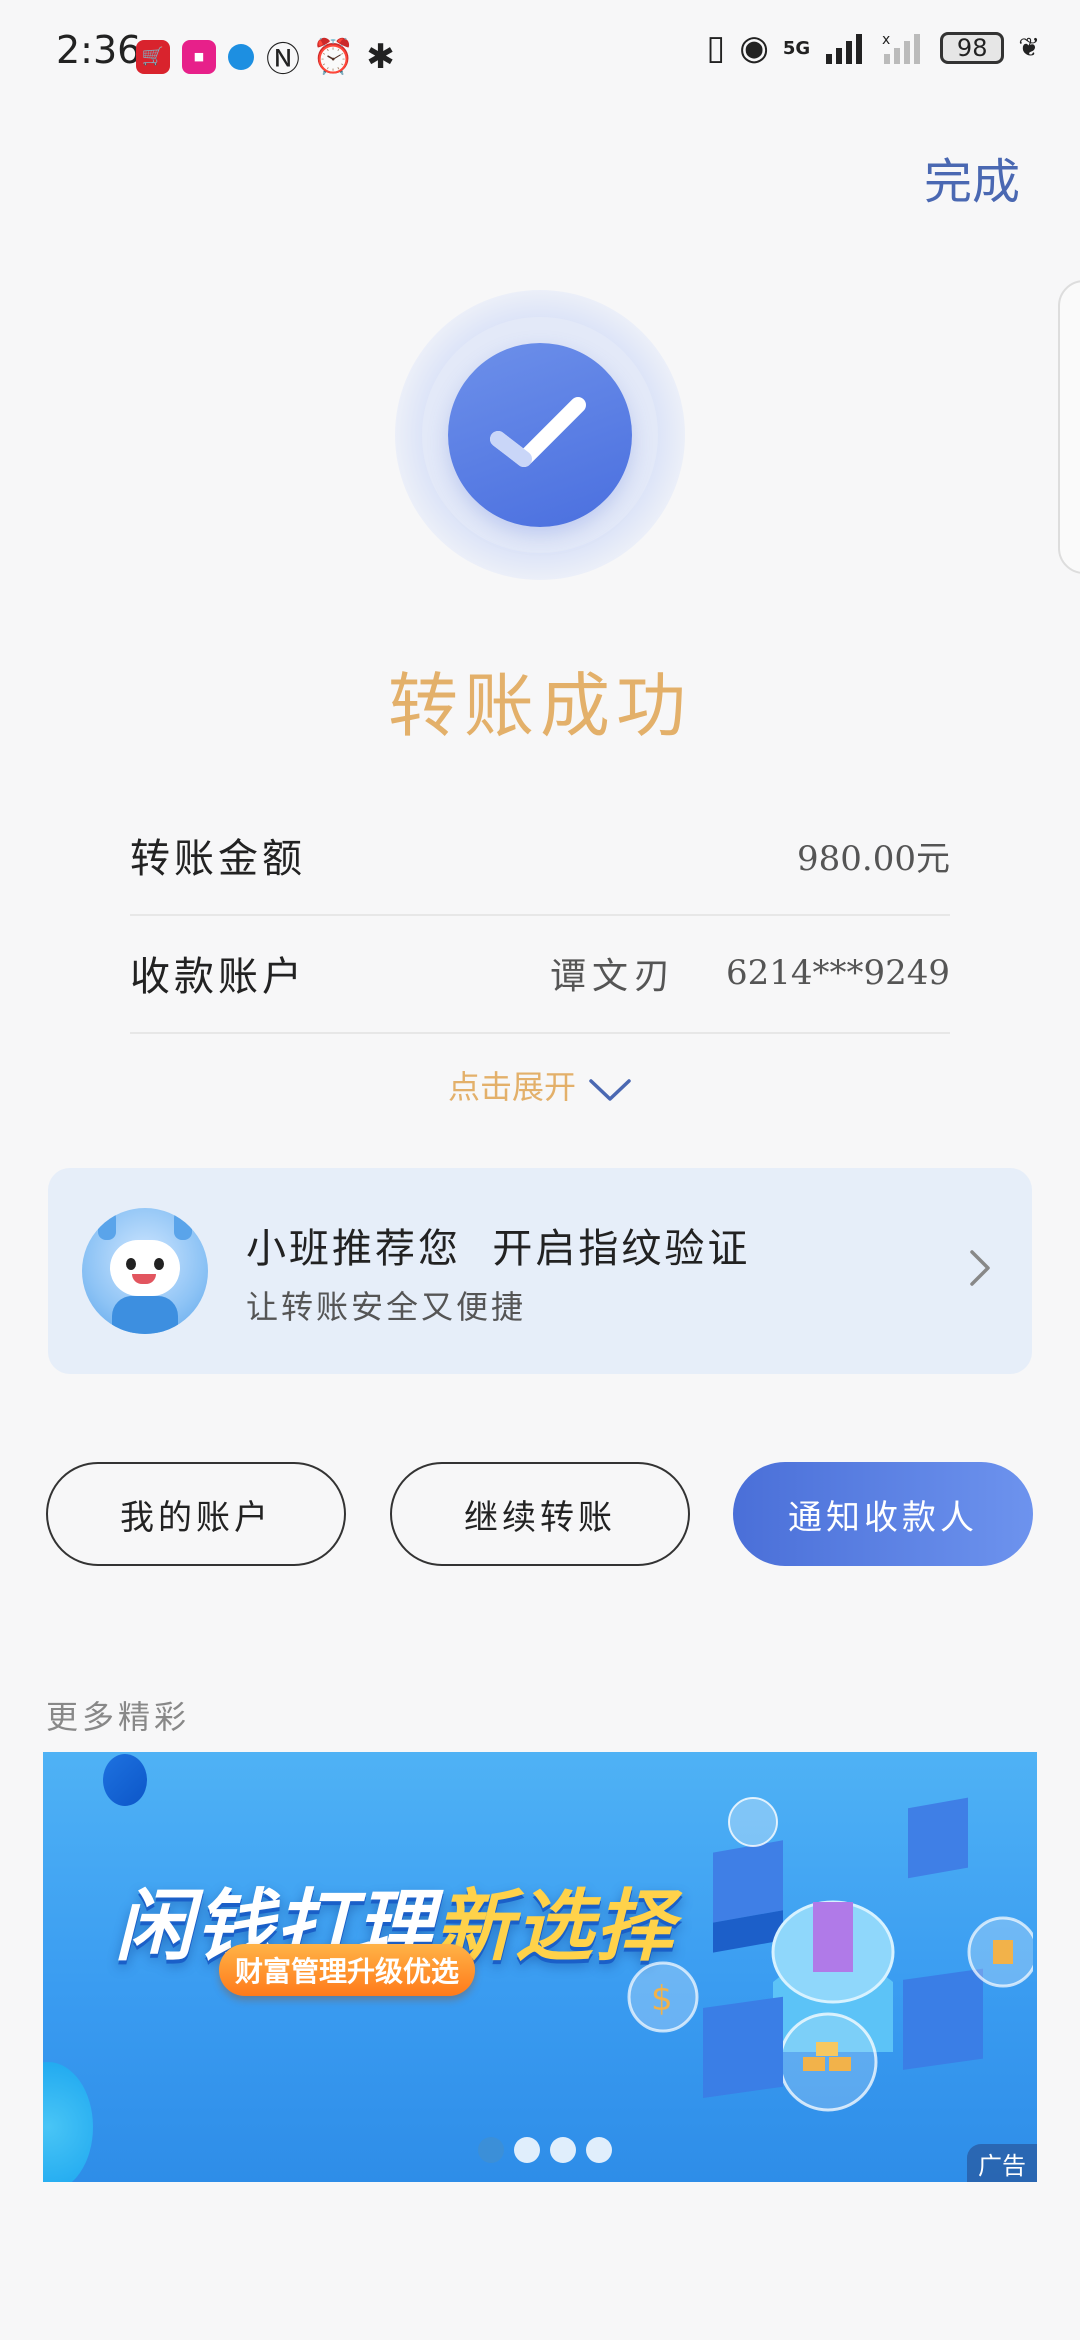 This screenshot has height=2340, width=1080. I want to click on amount-row: 转账金额 980.00元, so click(540, 856).